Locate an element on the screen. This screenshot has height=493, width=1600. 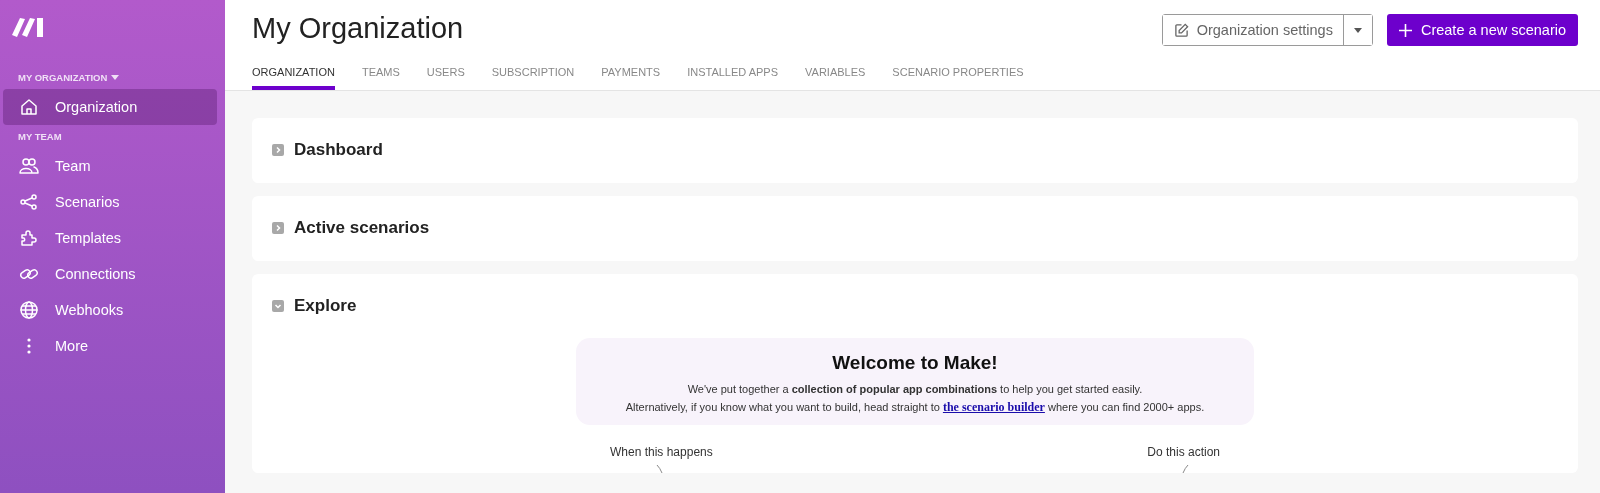
action-label: Do this action is located at coordinates (1183, 452).